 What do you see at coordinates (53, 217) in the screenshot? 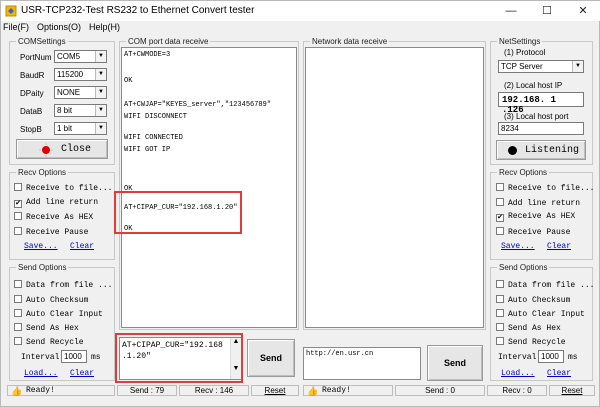
I see `receive-as-hex-checkbox: Receive As HEX` at bounding box center [53, 217].